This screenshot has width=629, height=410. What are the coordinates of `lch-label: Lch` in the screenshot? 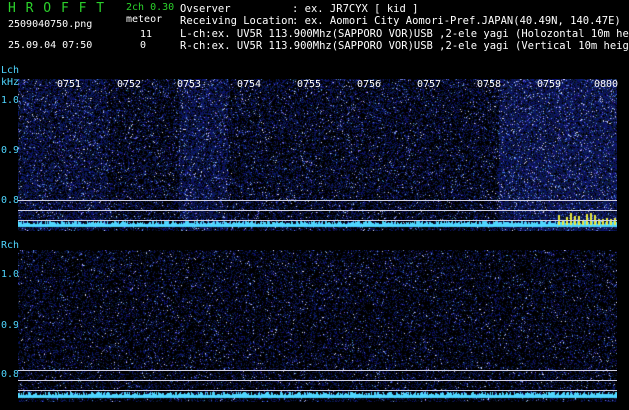 It's located at (10, 70).